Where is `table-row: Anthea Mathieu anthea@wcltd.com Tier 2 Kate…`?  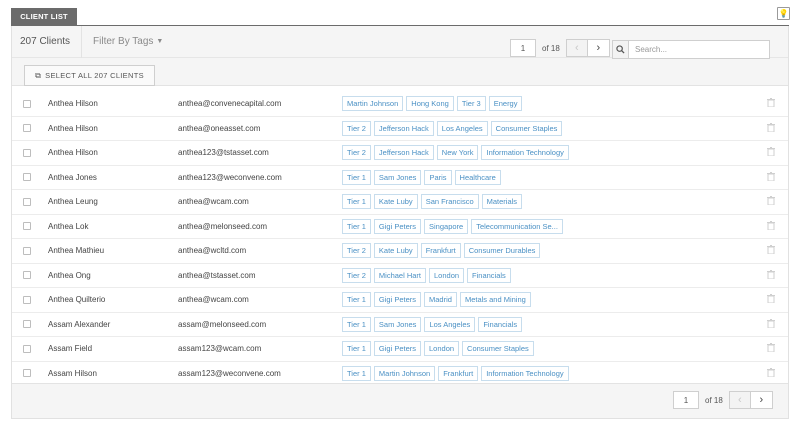
table-row: Anthea Mathieu anthea@wcltd.com Tier 2 Kate… is located at coordinates (400, 251).